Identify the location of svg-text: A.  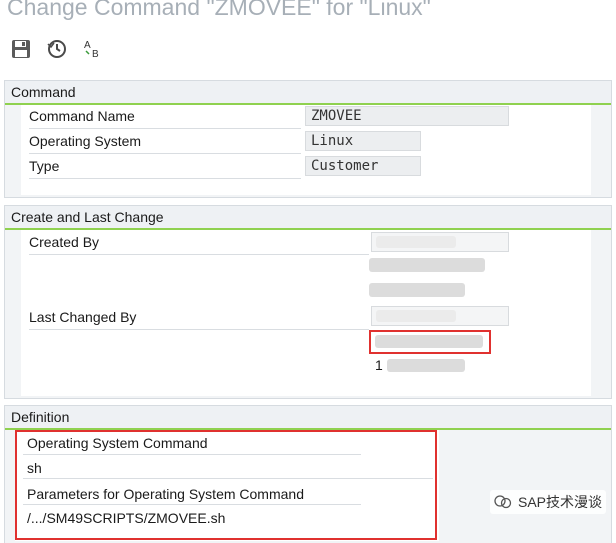
(87, 45).